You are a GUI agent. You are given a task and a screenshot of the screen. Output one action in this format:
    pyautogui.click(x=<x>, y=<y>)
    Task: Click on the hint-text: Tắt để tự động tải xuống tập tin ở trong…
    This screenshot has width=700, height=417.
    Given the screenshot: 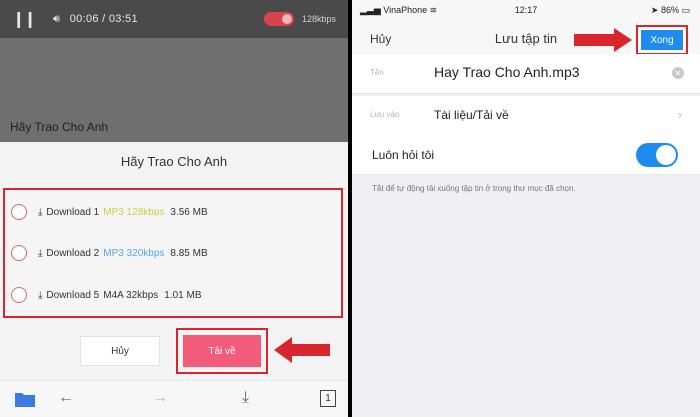 What is the action you would take?
    pyautogui.click(x=474, y=188)
    